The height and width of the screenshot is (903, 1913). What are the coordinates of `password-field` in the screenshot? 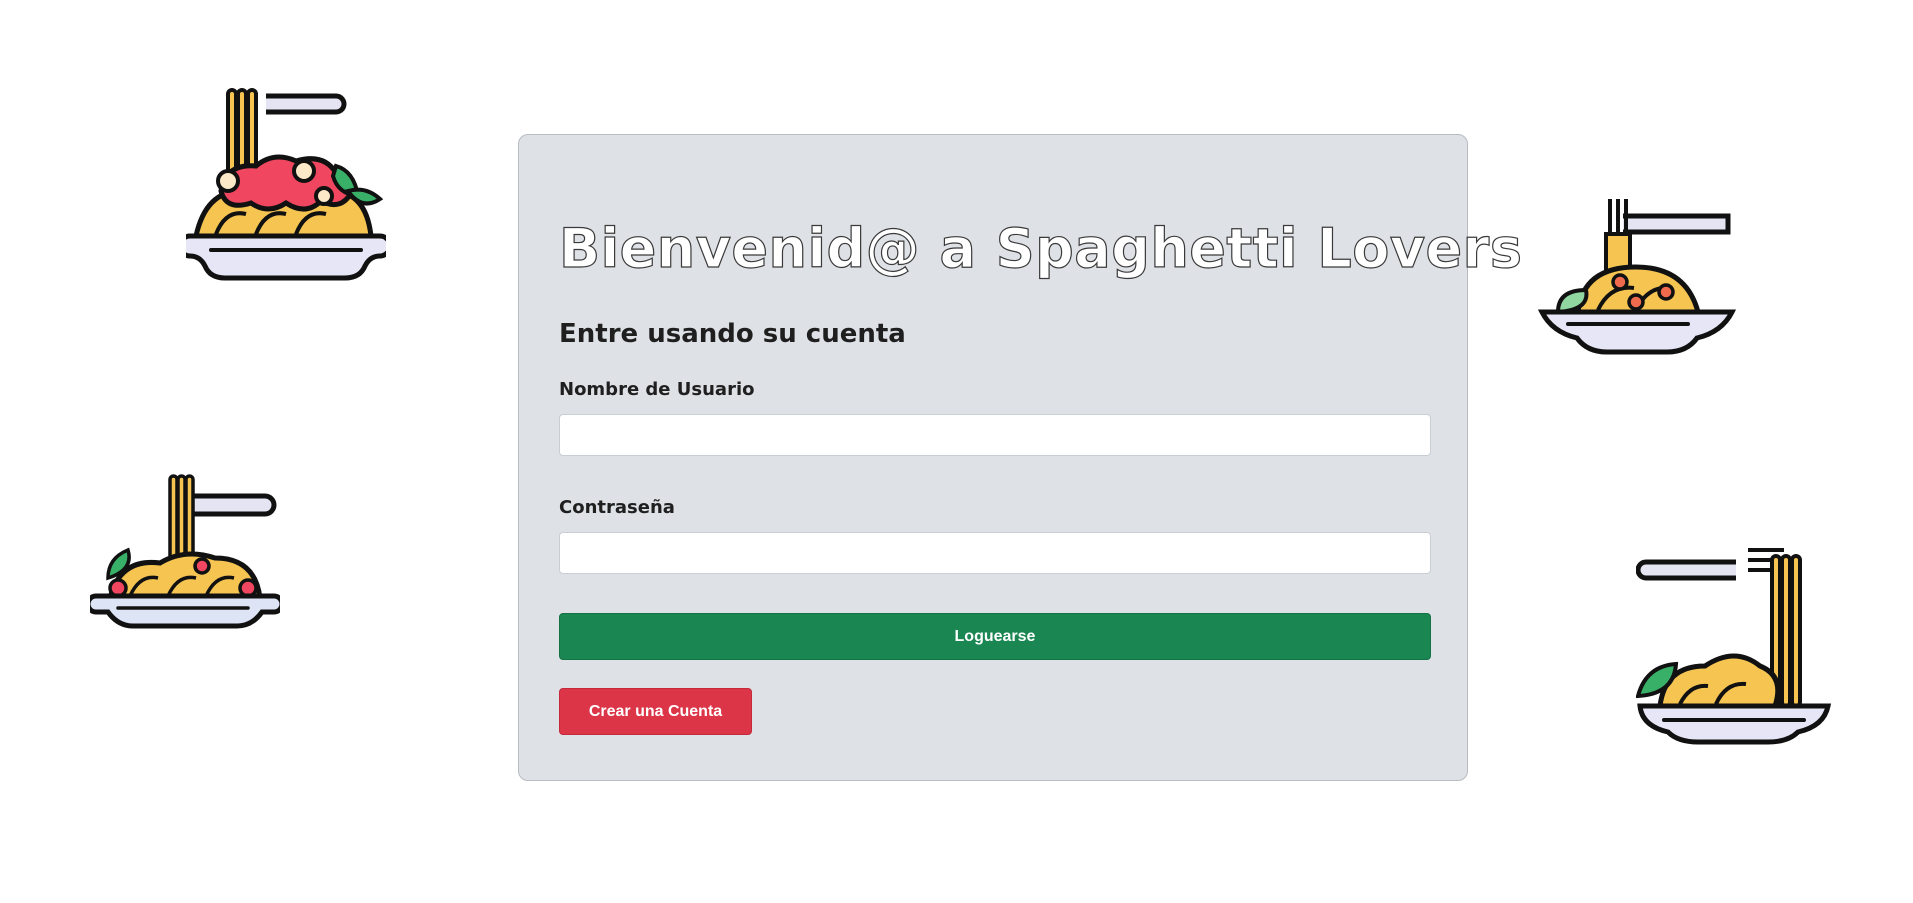 It's located at (995, 553).